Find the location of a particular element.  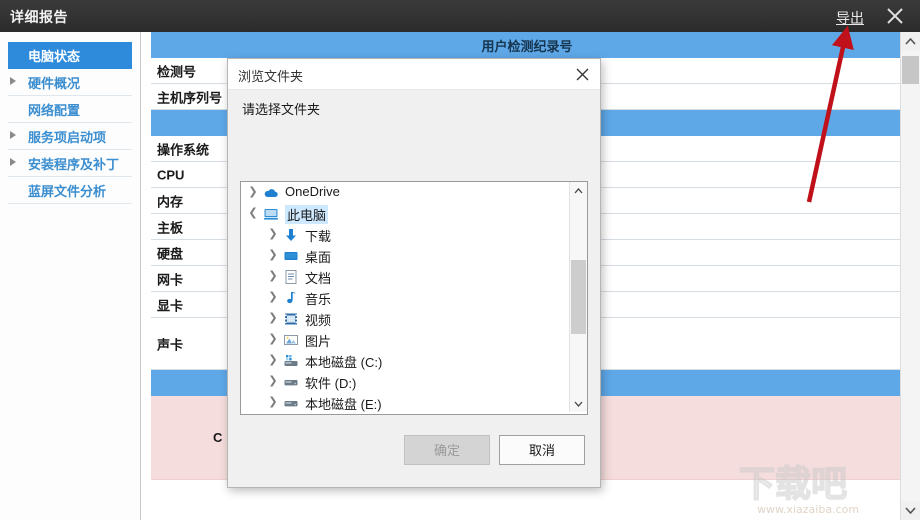

row-key: 内存 is located at coordinates (190, 200).